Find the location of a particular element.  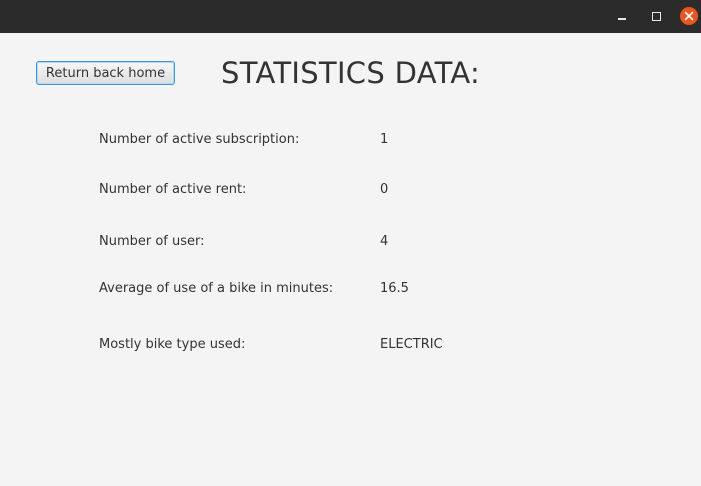

stat-value-active-rent: 0 is located at coordinates (384, 189).